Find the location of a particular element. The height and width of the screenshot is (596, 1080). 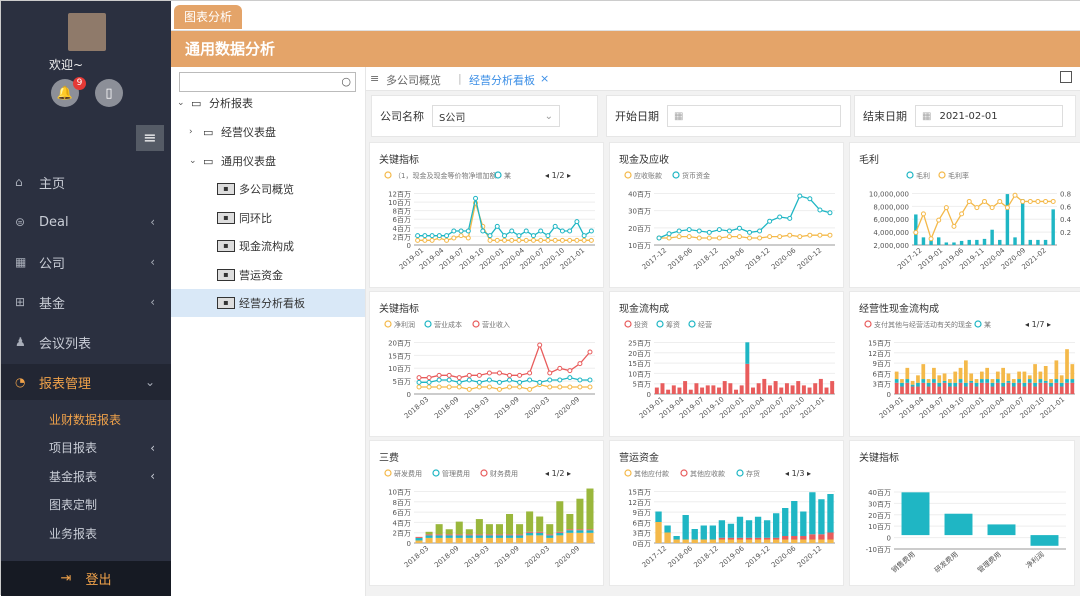

subnav-item-4: 业务报表 is located at coordinates (86, 533).